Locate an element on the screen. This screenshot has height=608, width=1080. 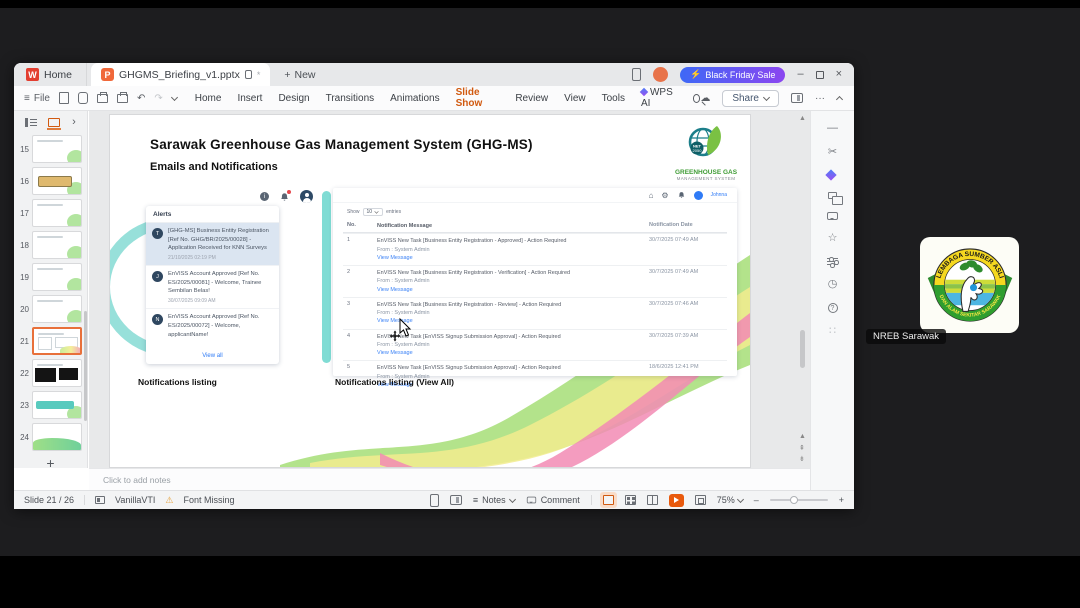
slide-thumbnail-panel: › 15 16 17 18 19 20 21 22 23 24 + is located at coordinates (51, 291).